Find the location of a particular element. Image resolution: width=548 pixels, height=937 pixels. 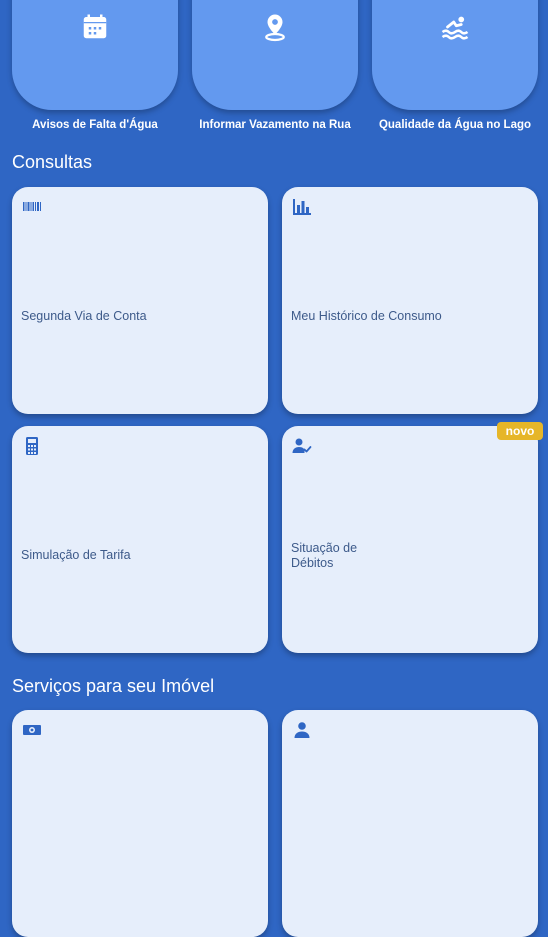

card-servico-cadastro is located at coordinates (410, 823).